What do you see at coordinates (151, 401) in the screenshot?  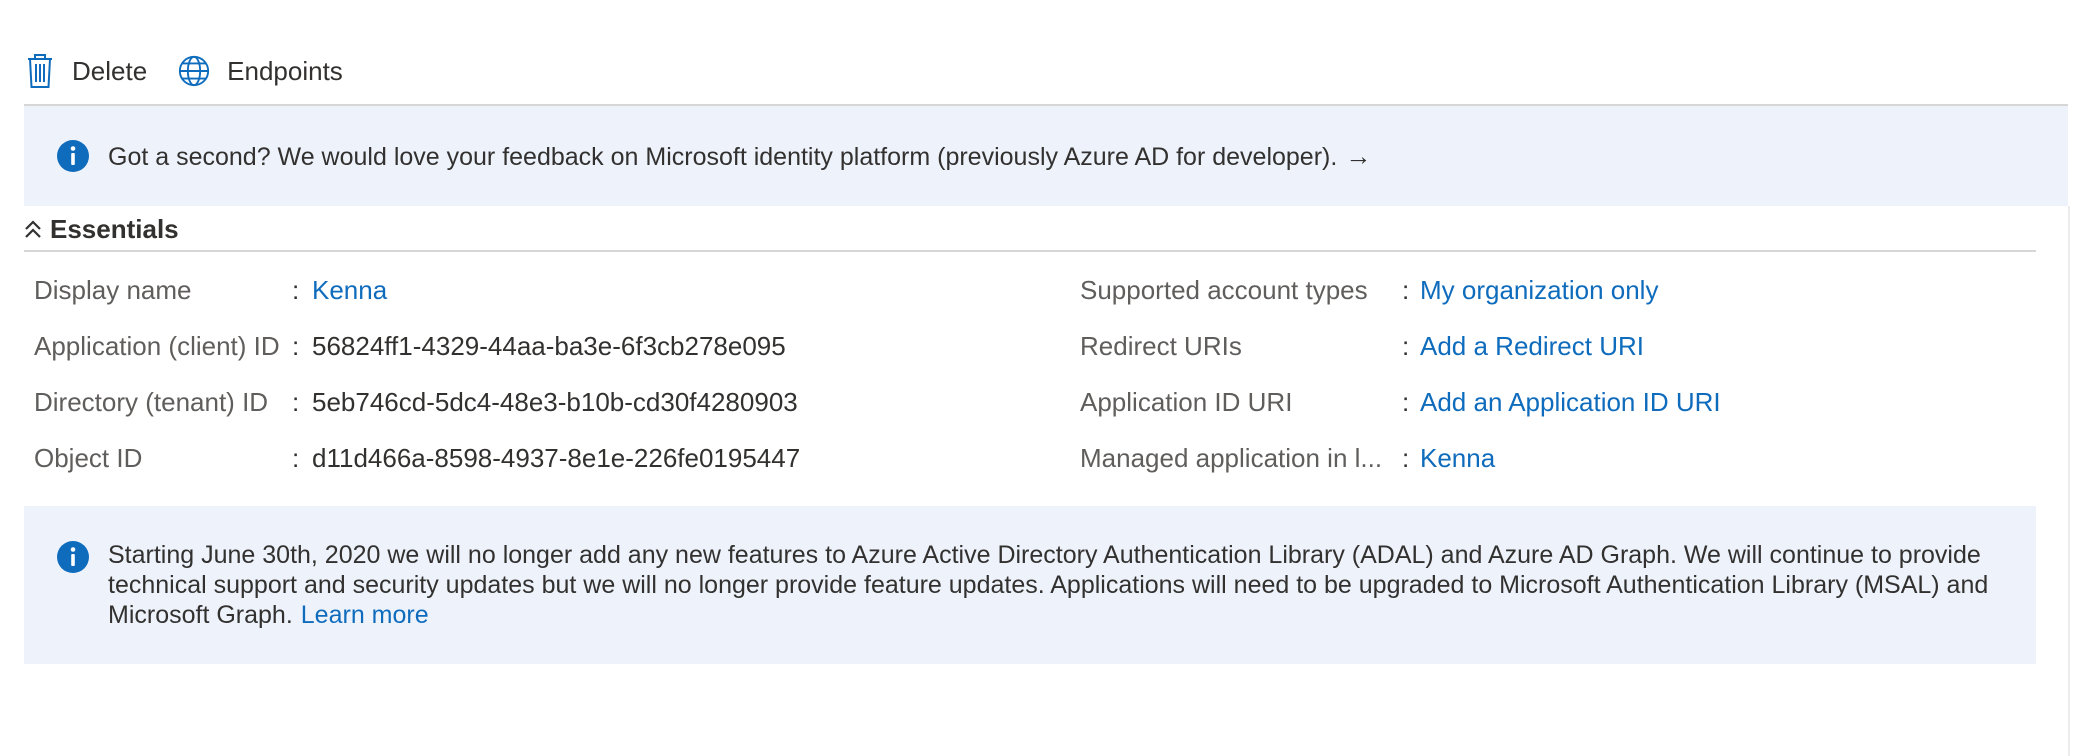 I see `property-label: Directory (tenant) ID` at bounding box center [151, 401].